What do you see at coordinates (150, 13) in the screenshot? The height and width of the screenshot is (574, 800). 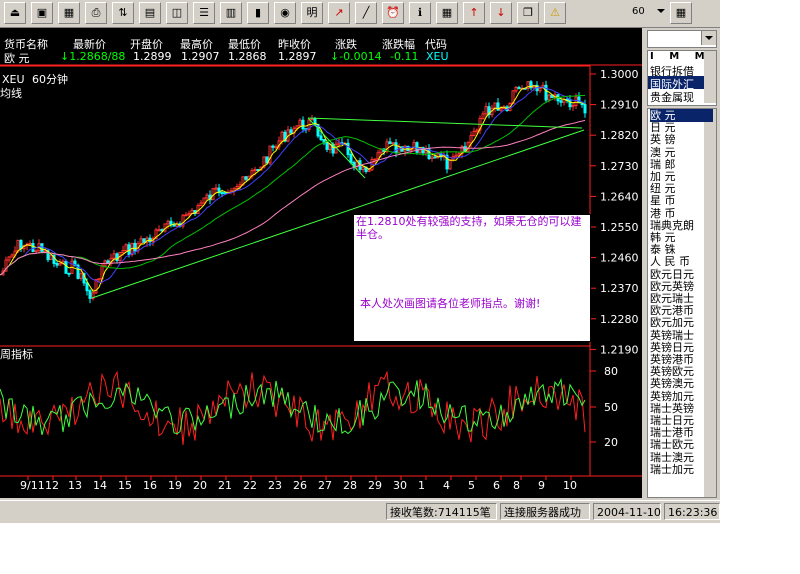 I see `tile-button: ▤` at bounding box center [150, 13].